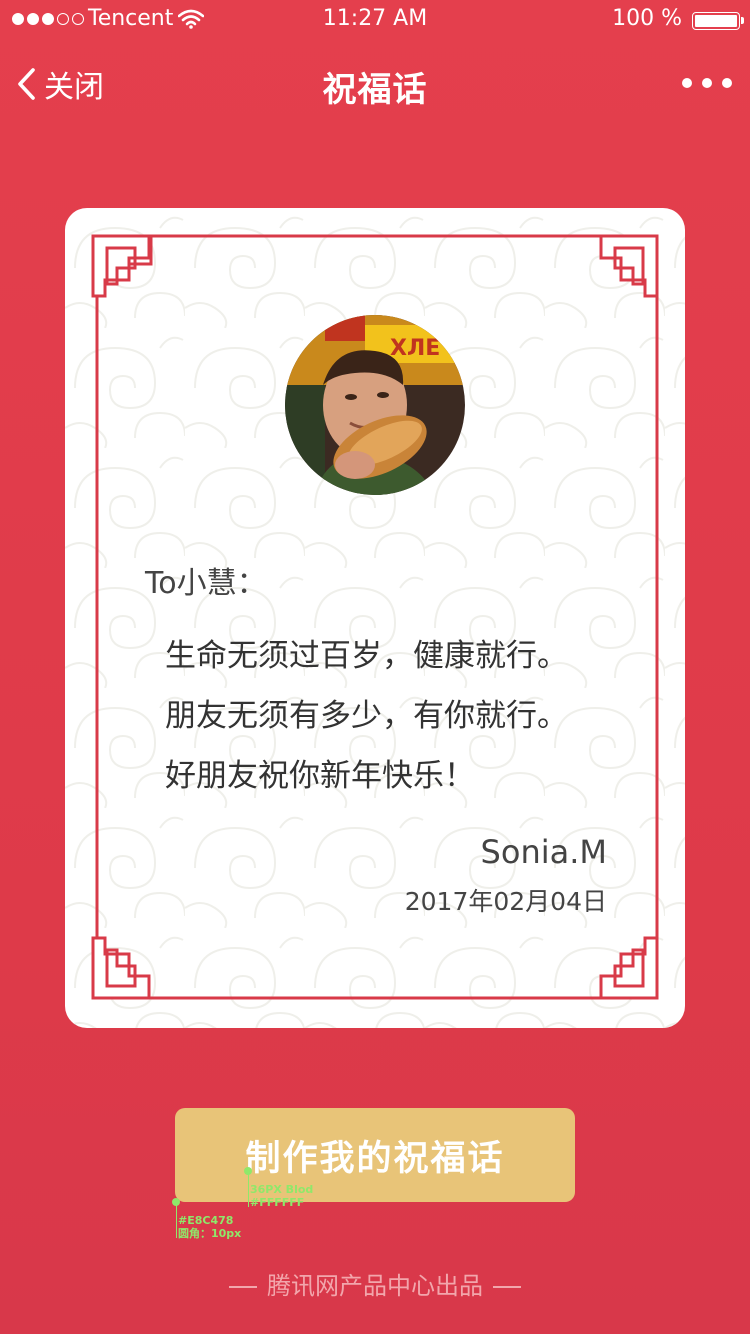  Describe the element at coordinates (375, 1155) in the screenshot. I see `make-my-blessing-button: 制作我的祝福话` at that location.